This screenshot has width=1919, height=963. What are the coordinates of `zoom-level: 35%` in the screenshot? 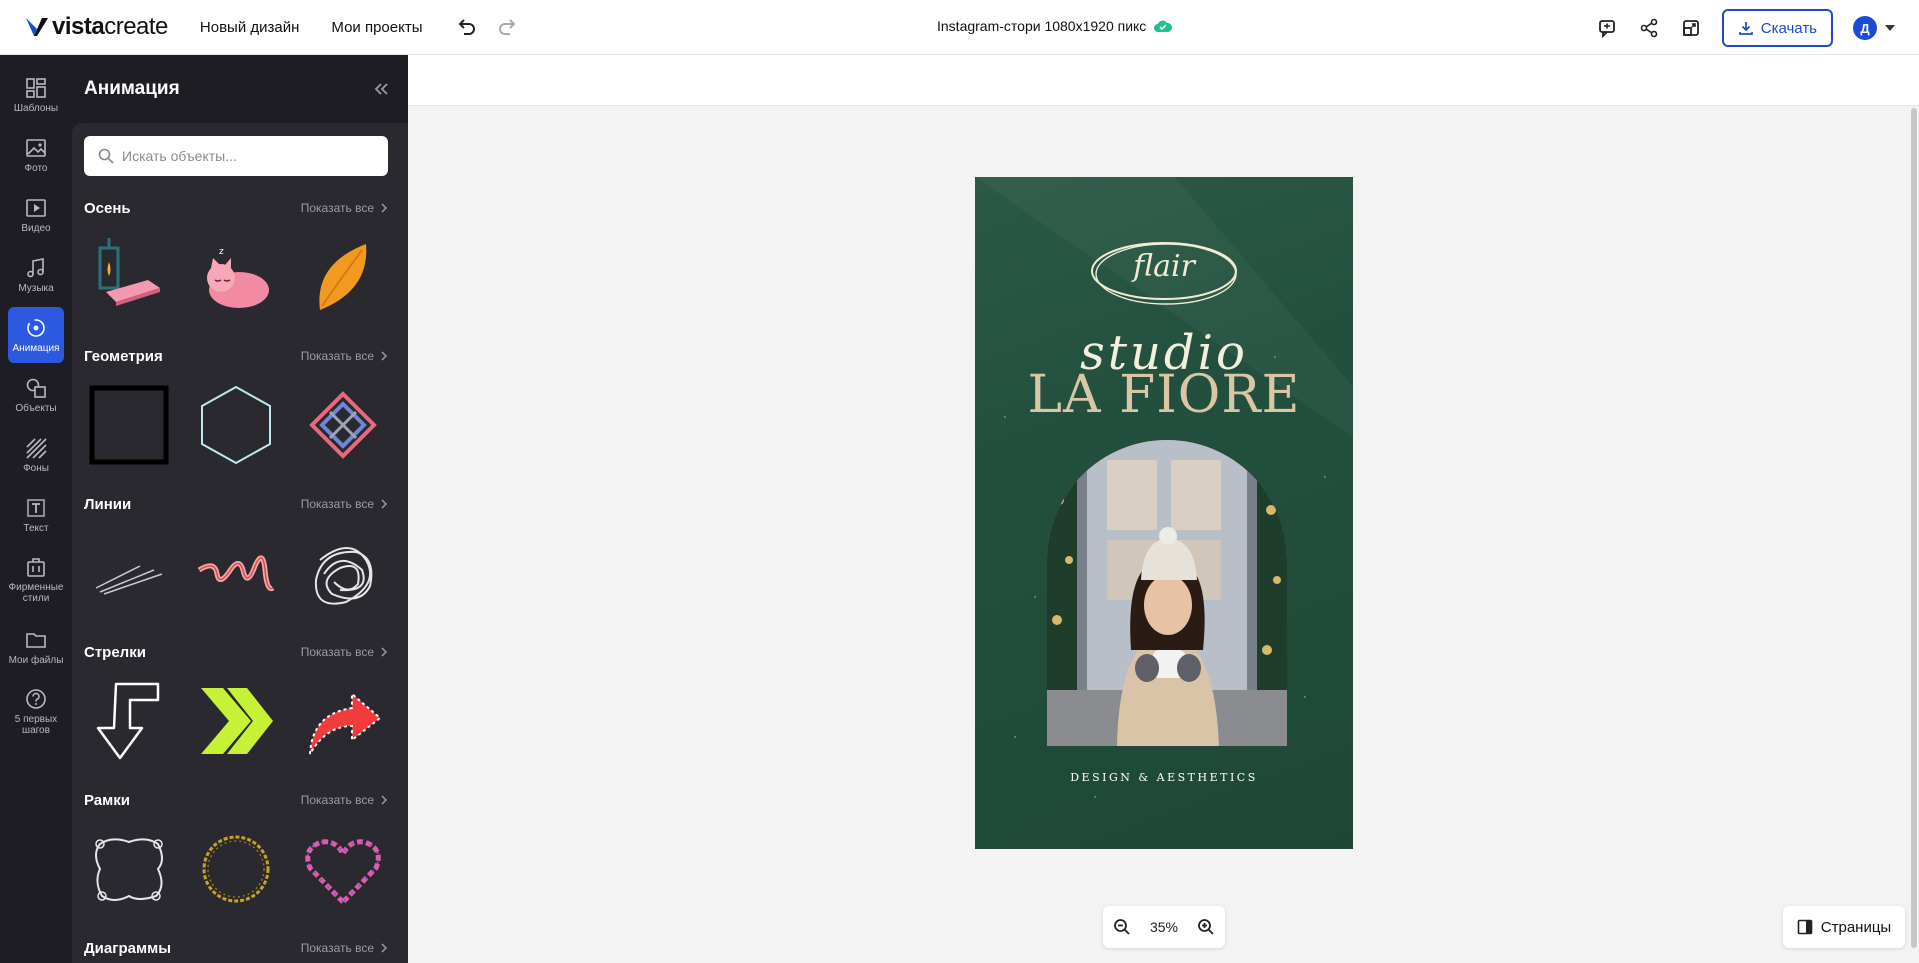 It's located at (1164, 927).